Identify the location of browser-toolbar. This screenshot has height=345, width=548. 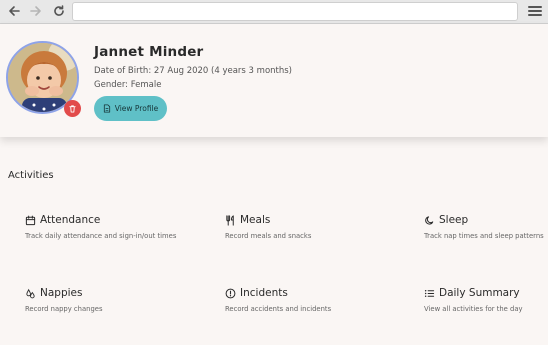
(274, 12).